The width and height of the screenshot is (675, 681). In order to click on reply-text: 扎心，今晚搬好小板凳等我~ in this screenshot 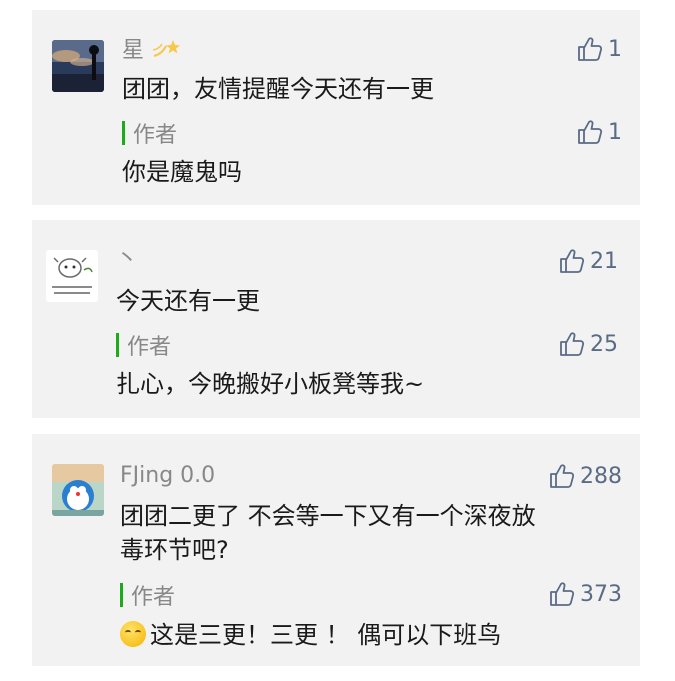, I will do `click(270, 384)`.